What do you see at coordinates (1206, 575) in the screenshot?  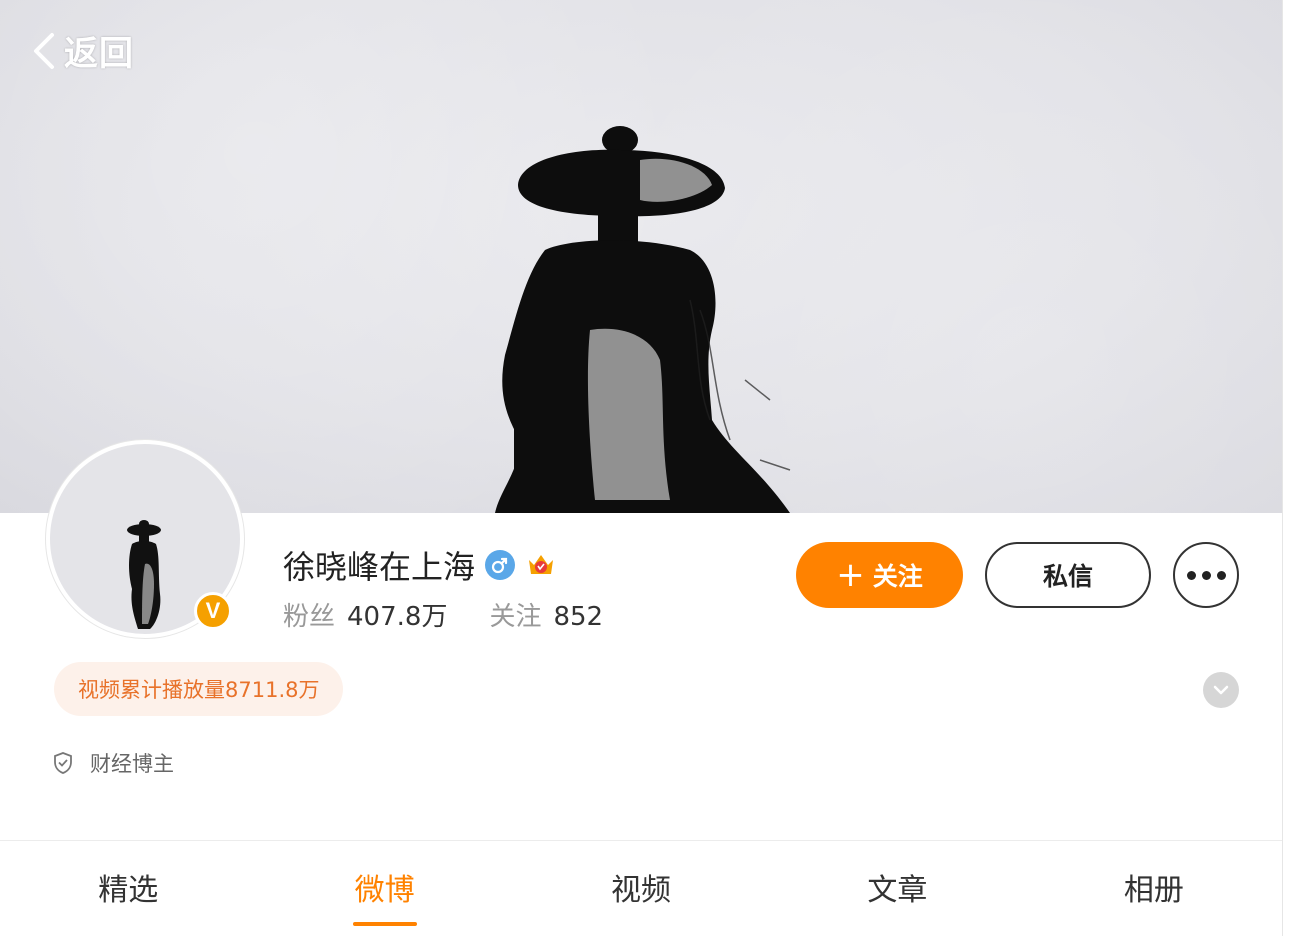 I see `more-dots-icon` at bounding box center [1206, 575].